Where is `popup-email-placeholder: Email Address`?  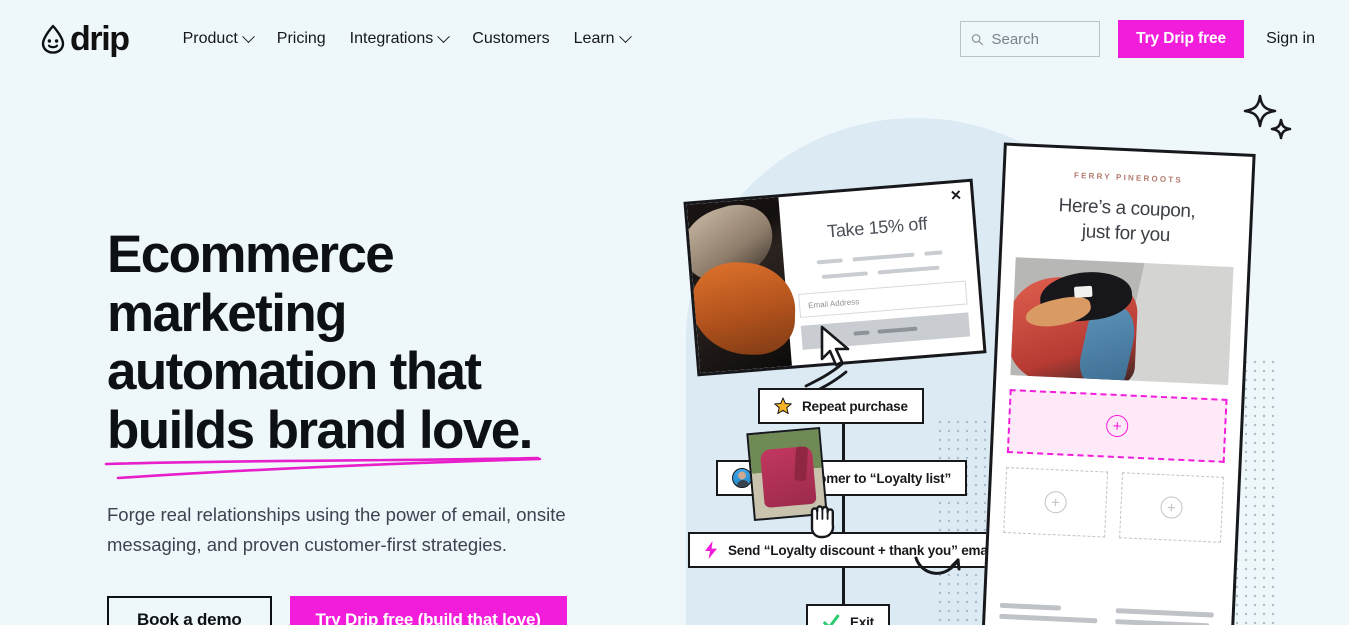
popup-email-placeholder: Email Address is located at coordinates (833, 303).